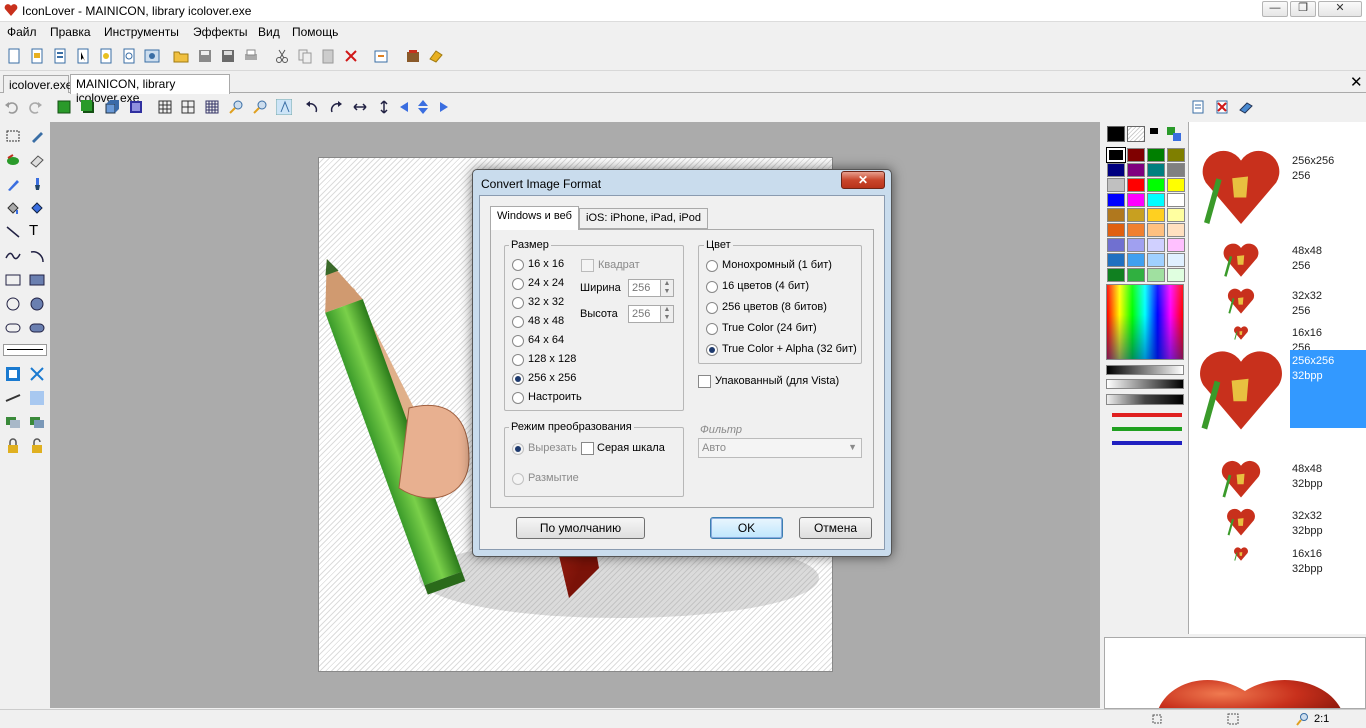  I want to click on pixel-grid-icon, so click(212, 107).